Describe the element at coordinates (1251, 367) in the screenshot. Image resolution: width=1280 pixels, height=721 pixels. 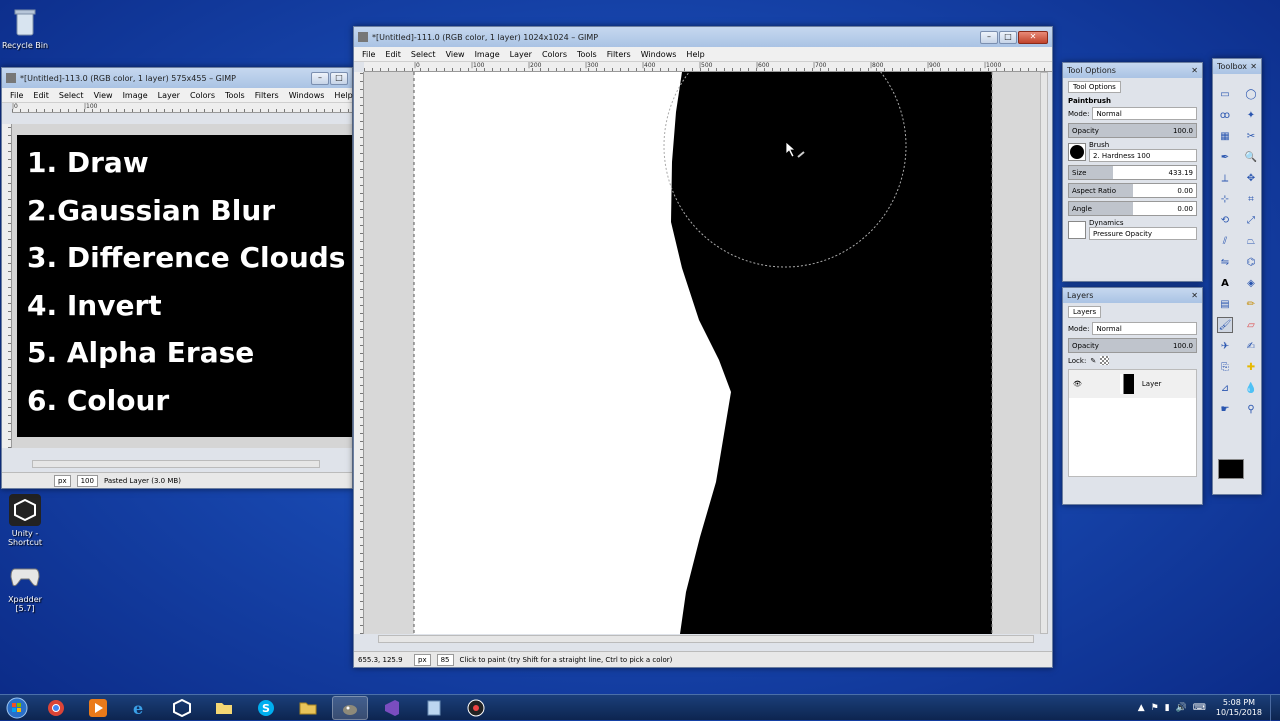
I see `heal-tool-icon: ✚` at that location.